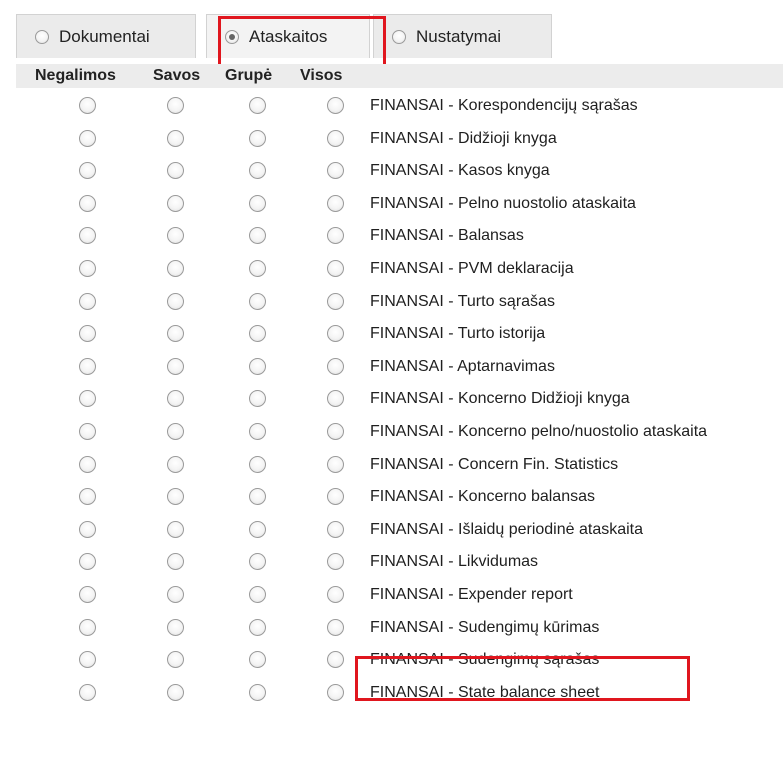  I want to click on tab-ataskaitos: Ataskaitos, so click(288, 36).